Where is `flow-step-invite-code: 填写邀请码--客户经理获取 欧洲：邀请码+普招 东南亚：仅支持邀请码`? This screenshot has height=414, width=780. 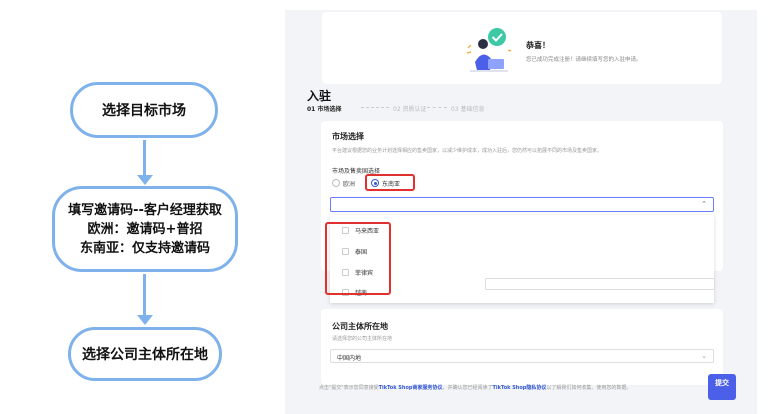 flow-step-invite-code: 填写邀请码--客户经理获取 欧洲：邀请码+普招 东南亚：仅支持邀请码 is located at coordinates (145, 229).